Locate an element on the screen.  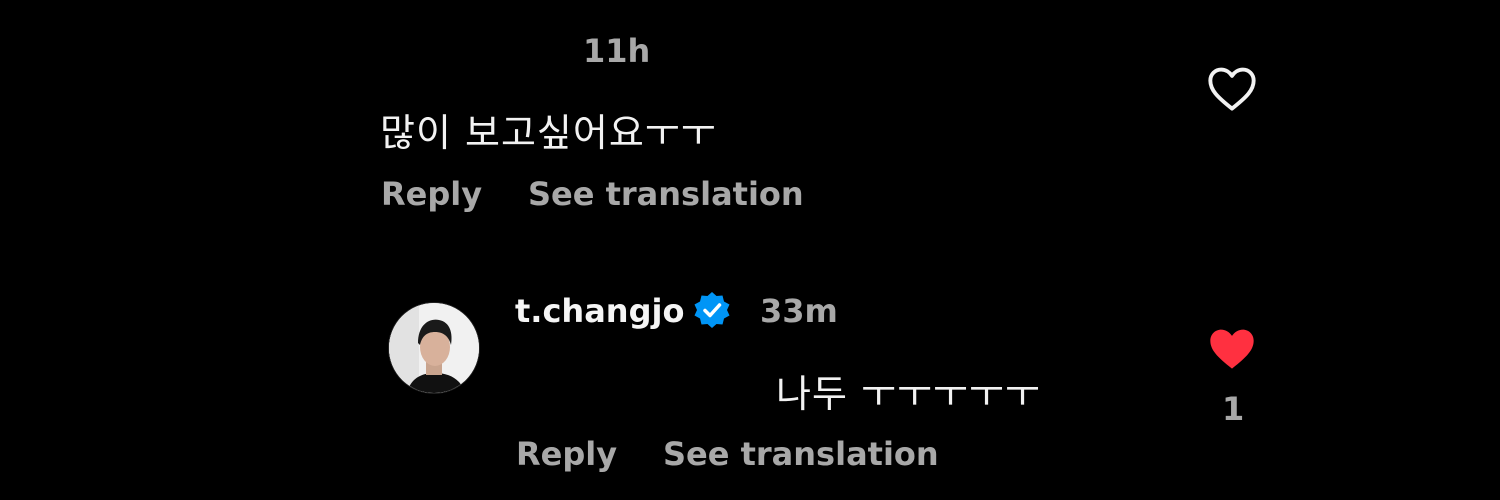
like-count: 1 is located at coordinates (1233, 409).